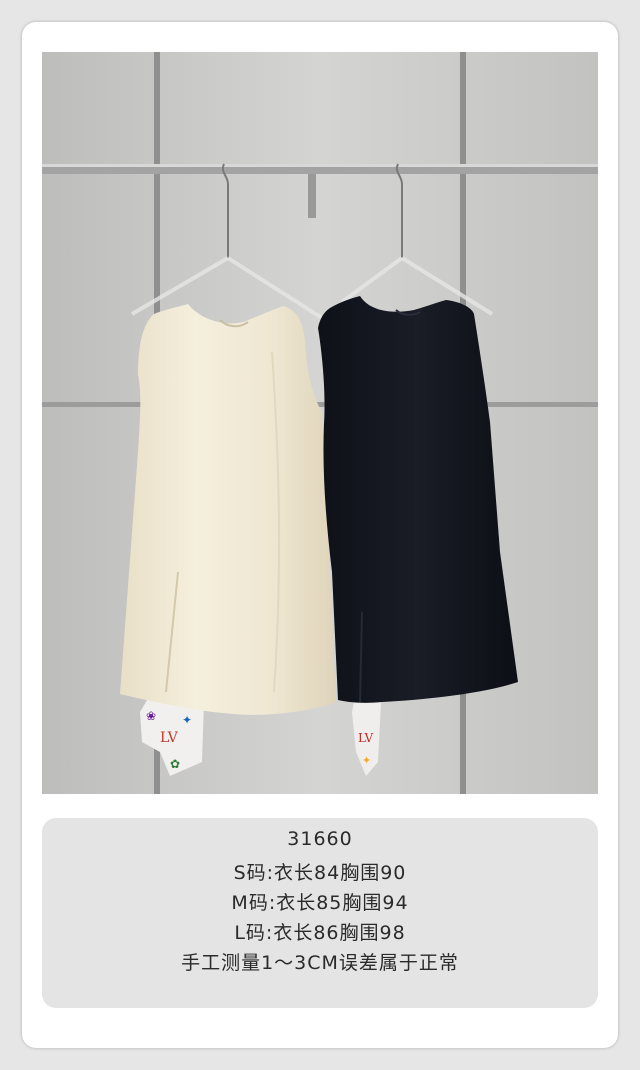 The image size is (640, 1070). What do you see at coordinates (320, 963) in the screenshot?
I see `measurement-note: 手工测量1～3CM误差属于正常` at bounding box center [320, 963].